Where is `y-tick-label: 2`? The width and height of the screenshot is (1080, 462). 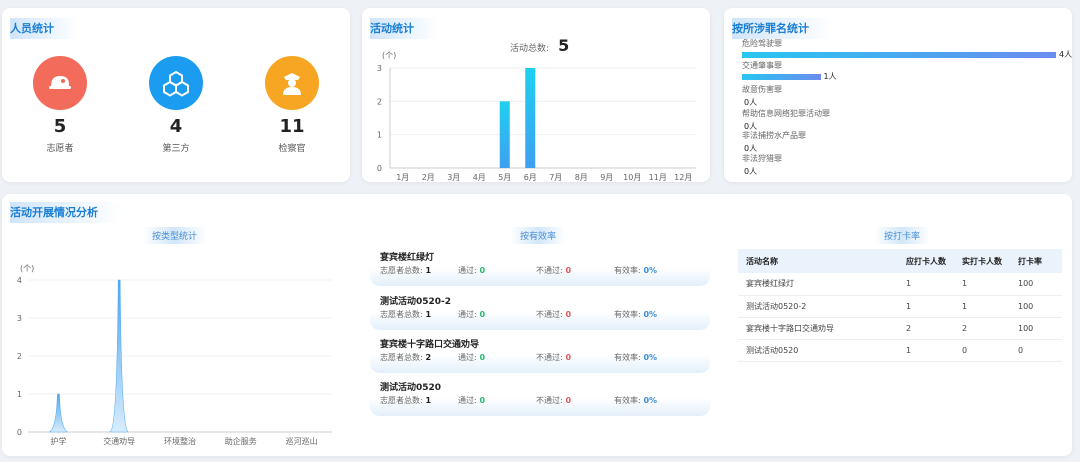 y-tick-label: 2 is located at coordinates (379, 101).